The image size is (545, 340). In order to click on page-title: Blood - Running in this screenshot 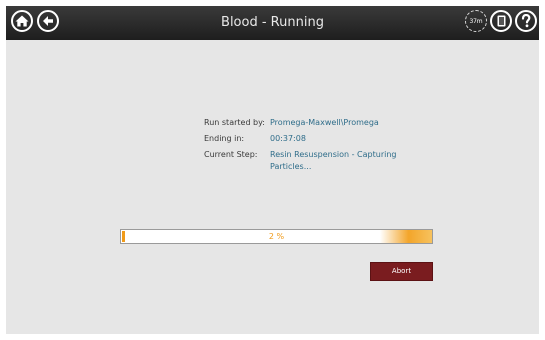, I will do `click(272, 22)`.